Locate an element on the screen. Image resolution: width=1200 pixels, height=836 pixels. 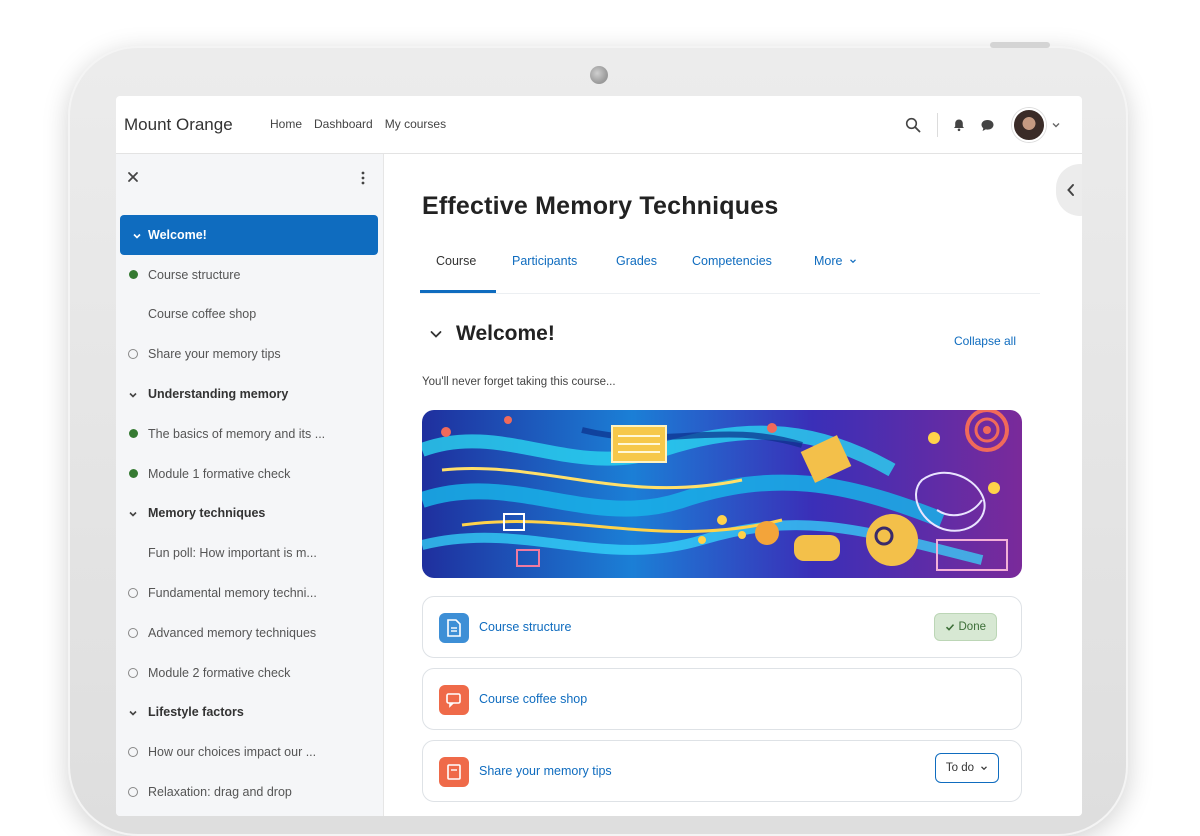
activity-card: Share your memory tips To do is located at coordinates (722, 771).